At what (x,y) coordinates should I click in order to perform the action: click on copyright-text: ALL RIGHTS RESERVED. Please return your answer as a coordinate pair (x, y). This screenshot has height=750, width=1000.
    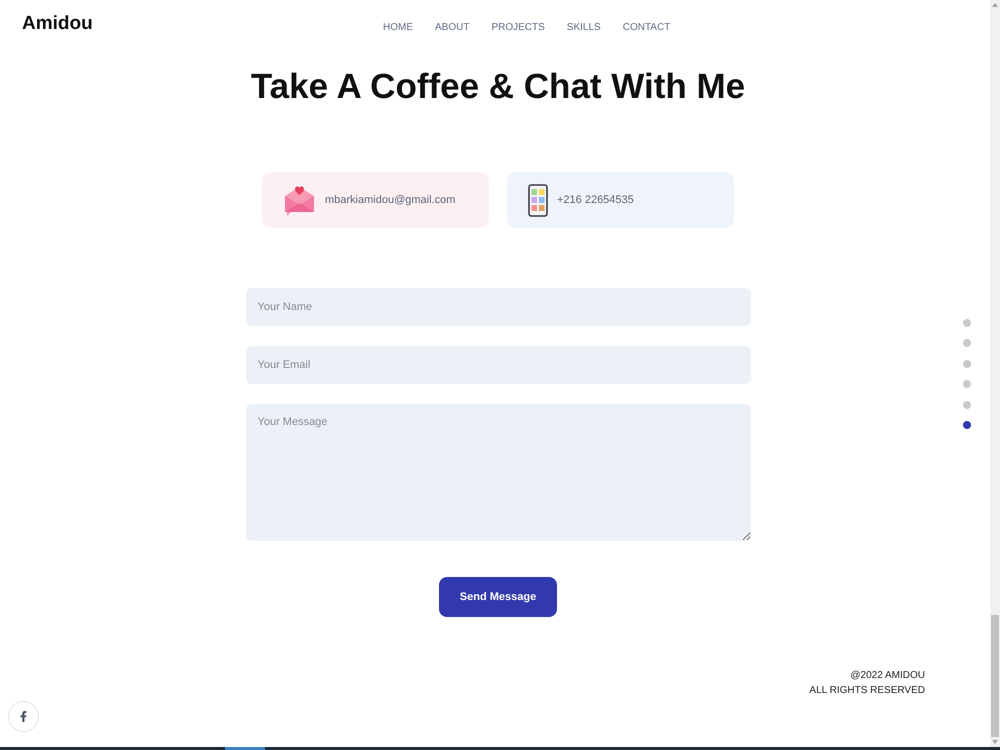
    Looking at the image, I should click on (867, 691).